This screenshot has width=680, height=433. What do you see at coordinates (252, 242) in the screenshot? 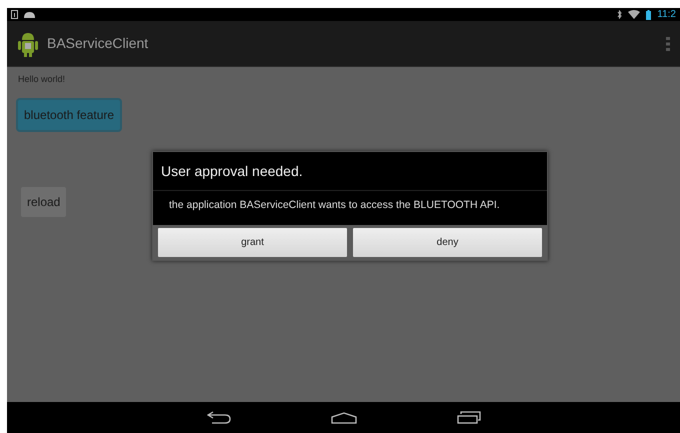
I see `grant-button: grant` at bounding box center [252, 242].